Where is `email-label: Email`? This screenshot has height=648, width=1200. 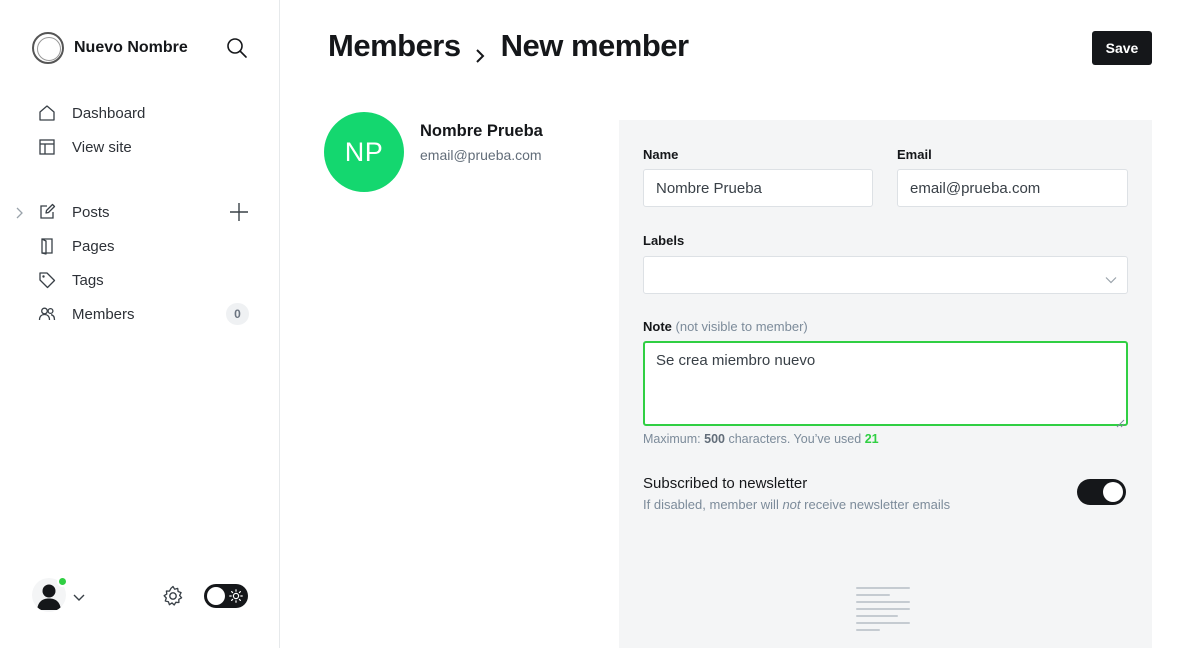
email-label: Email is located at coordinates (914, 154).